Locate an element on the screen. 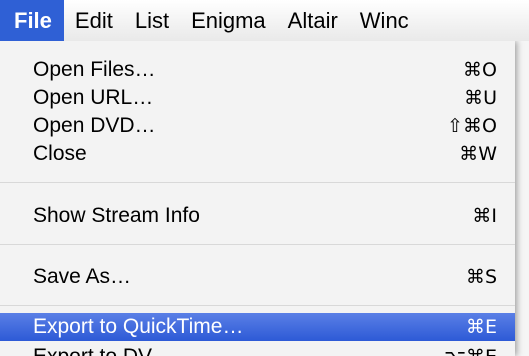  menu-item-shortcut: ⌘I is located at coordinates (484, 216).